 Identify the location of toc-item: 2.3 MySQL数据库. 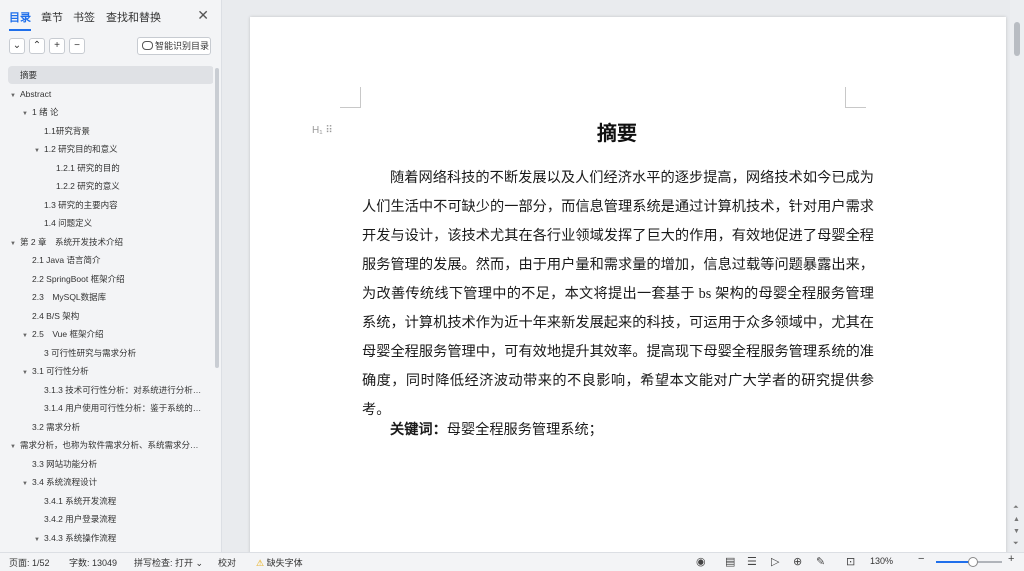
(110, 297).